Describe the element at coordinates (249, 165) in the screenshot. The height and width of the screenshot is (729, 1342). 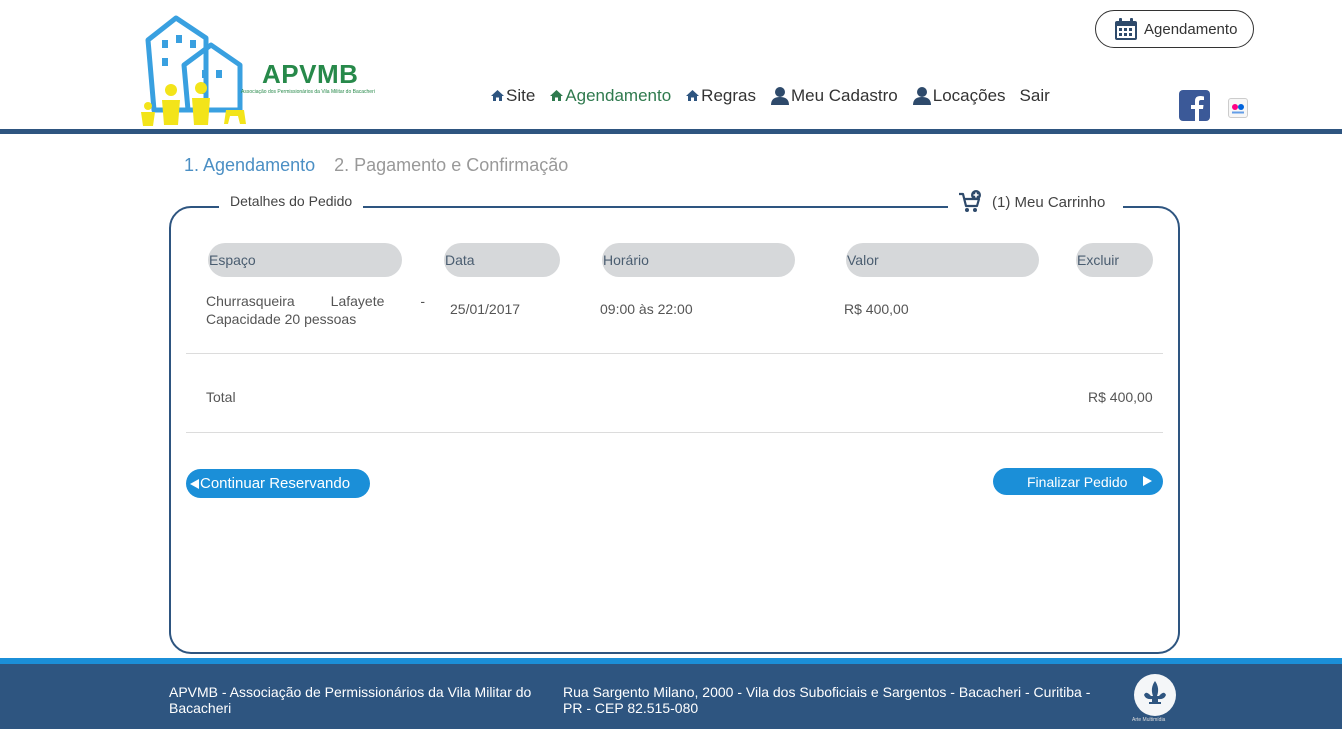
I see `step-agendamento: 1. Agendamento` at that location.